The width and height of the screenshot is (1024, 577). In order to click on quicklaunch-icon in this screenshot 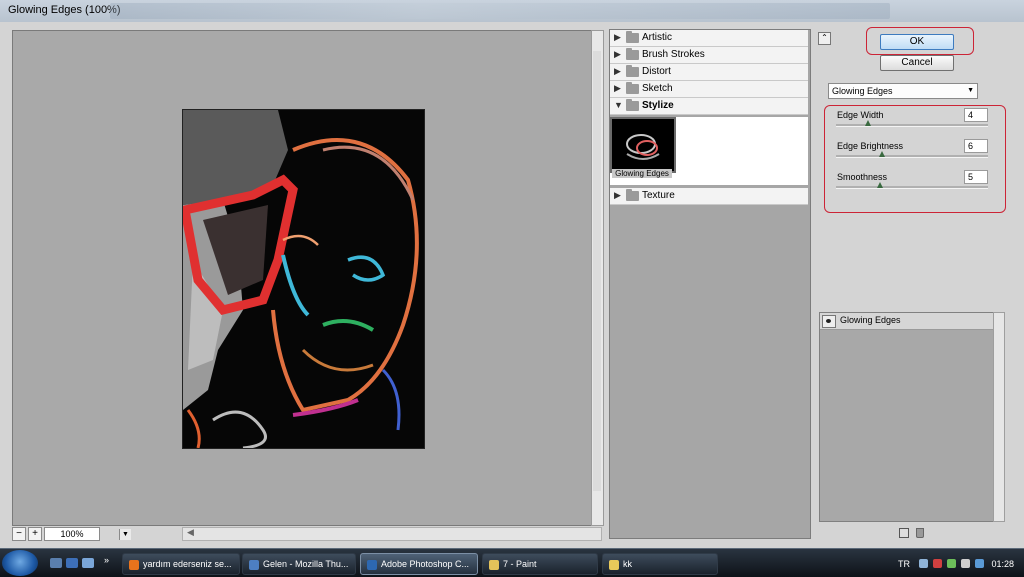, I will do `click(88, 563)`.